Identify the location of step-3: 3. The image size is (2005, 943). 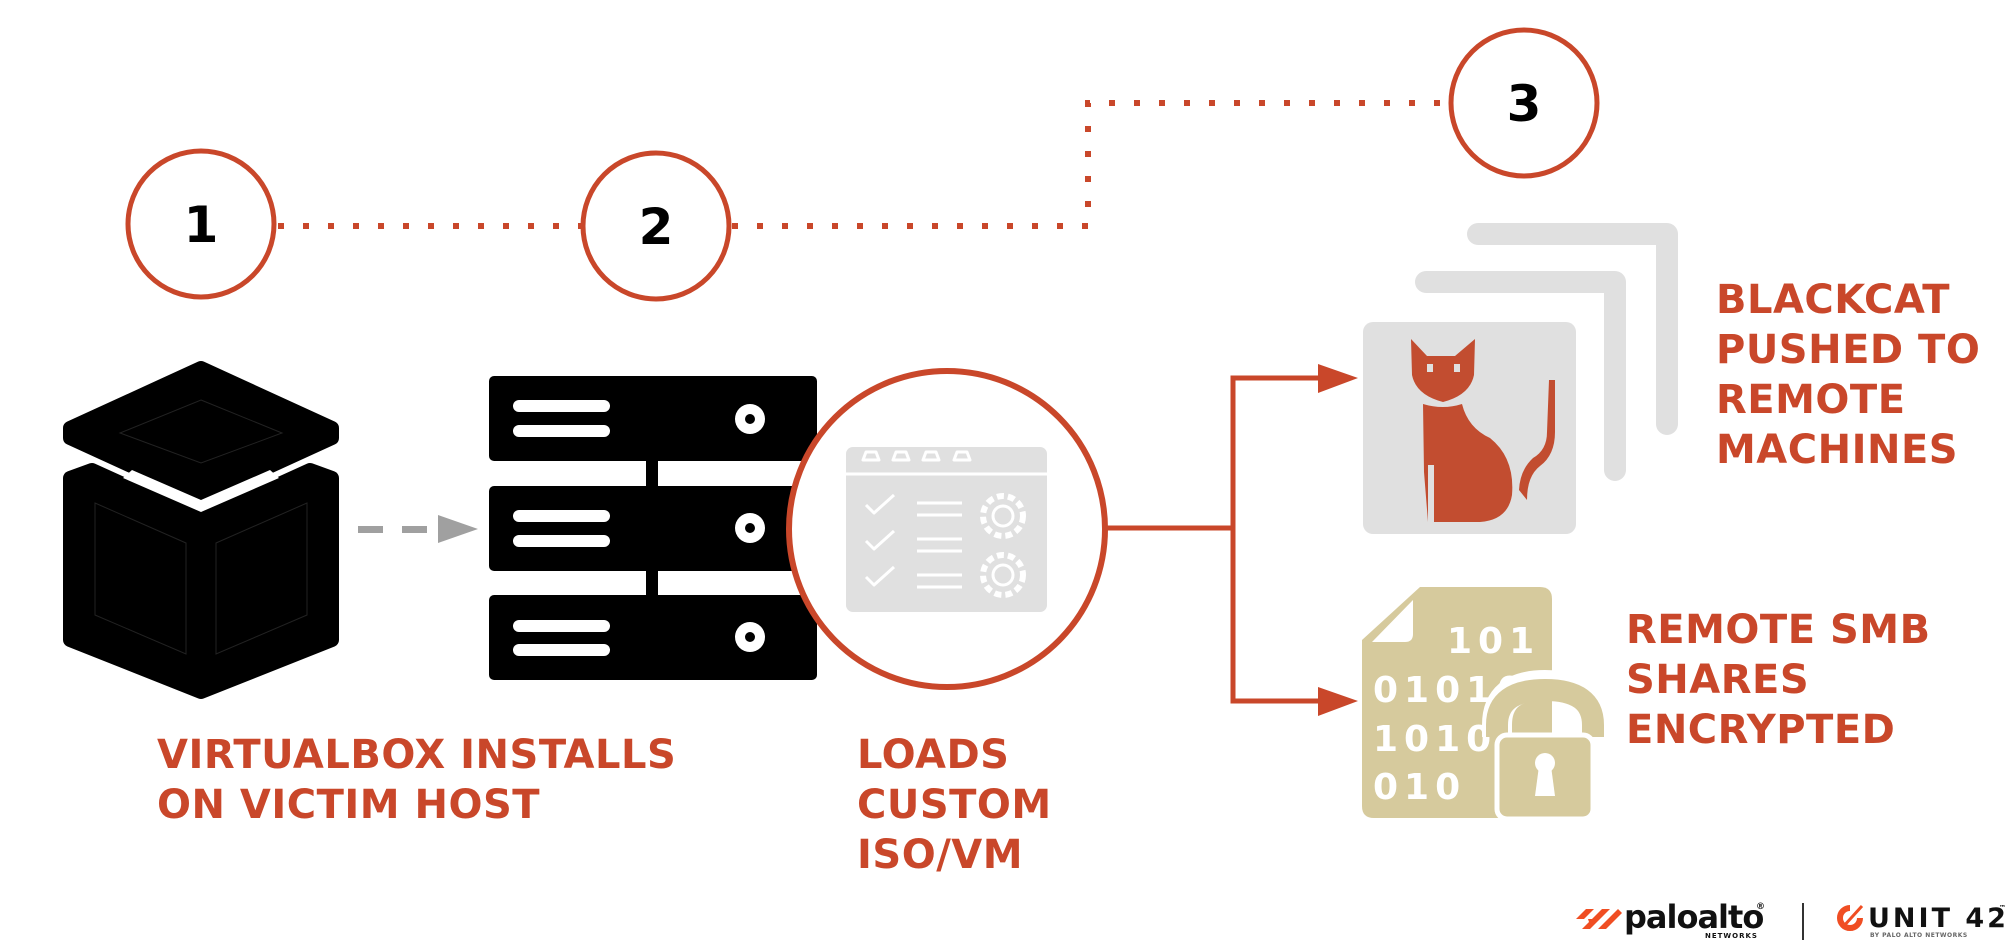
(1524, 103).